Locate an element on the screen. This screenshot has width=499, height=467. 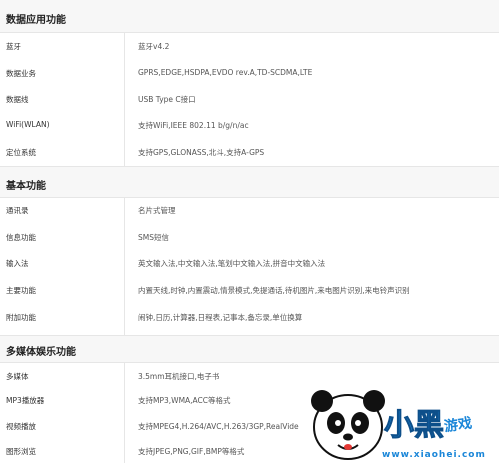
panda-icon: 小黑 游戏 www.xiaohei.com is located at coordinates (398, 425).